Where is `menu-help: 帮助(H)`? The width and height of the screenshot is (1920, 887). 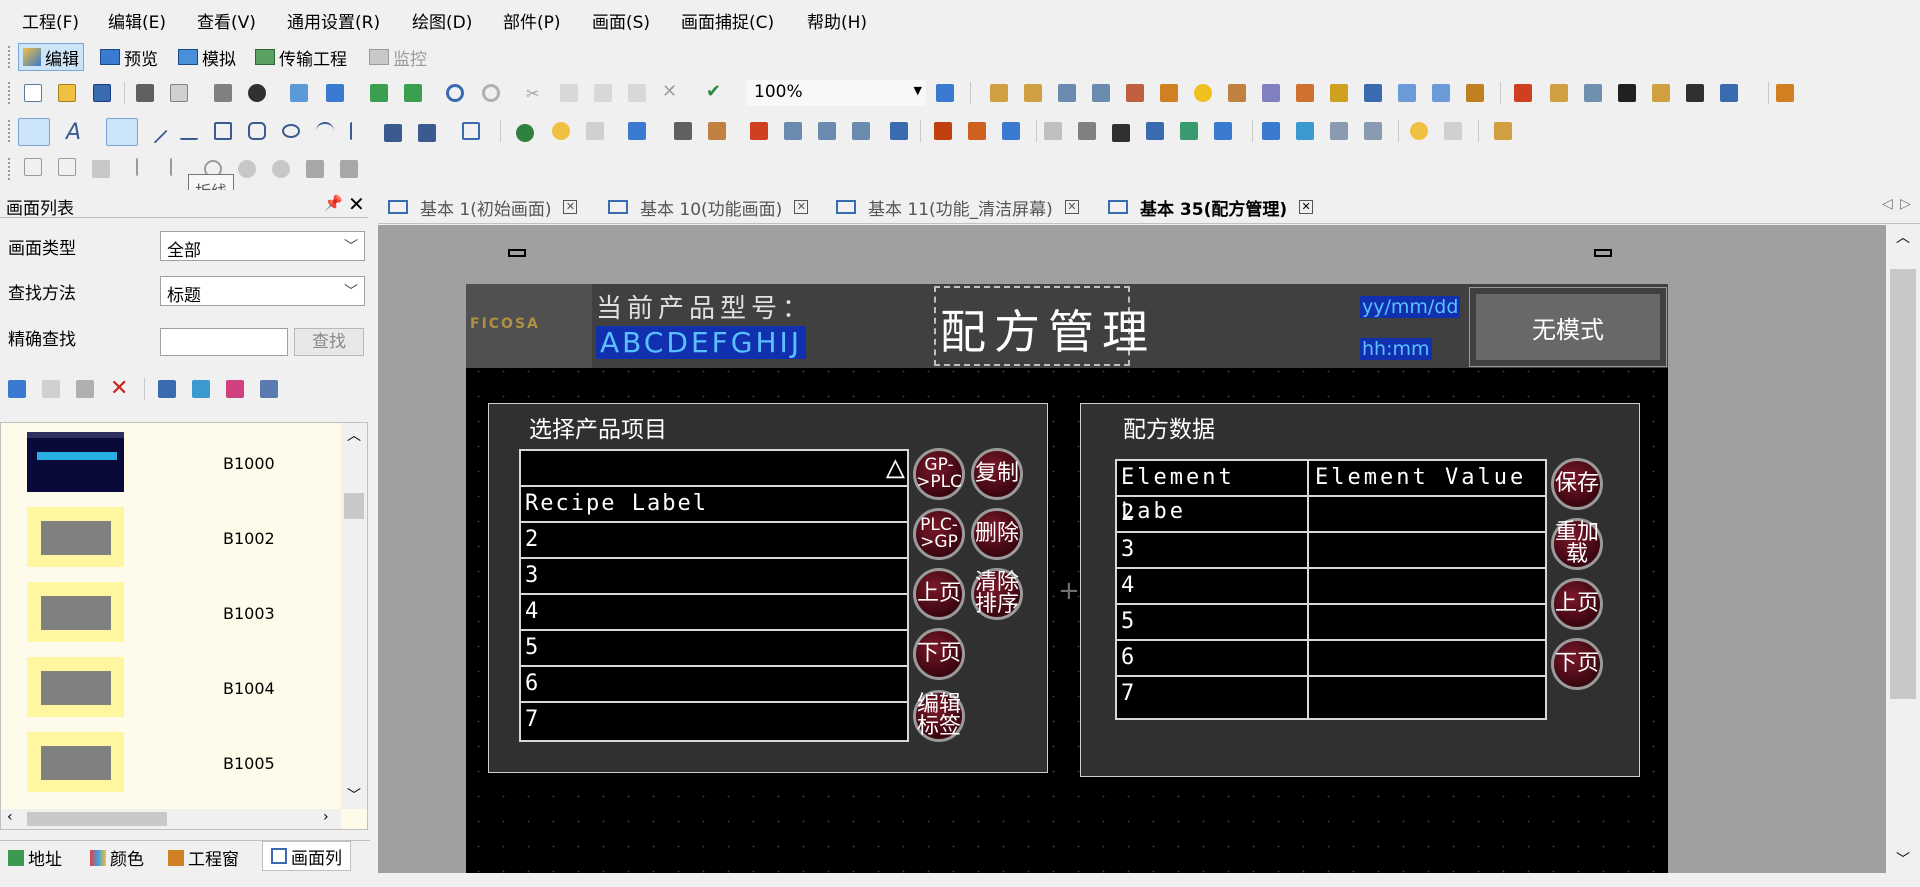
menu-help: 帮助(H) is located at coordinates (837, 20).